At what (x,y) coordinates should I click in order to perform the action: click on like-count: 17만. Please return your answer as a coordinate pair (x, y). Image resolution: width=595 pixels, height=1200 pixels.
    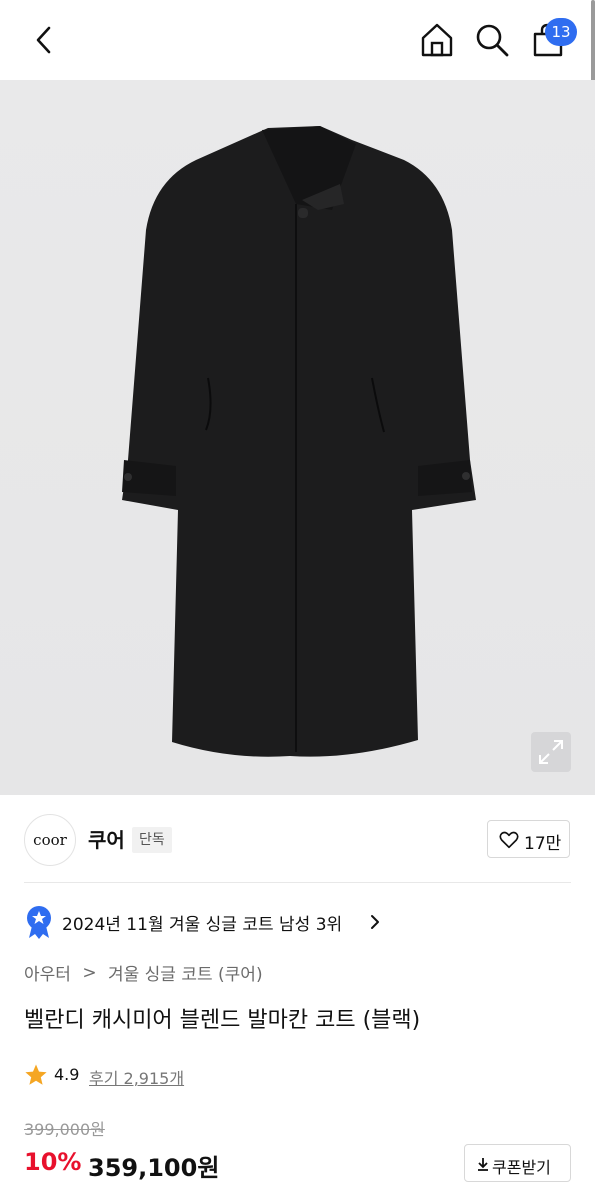
    Looking at the image, I should click on (543, 844).